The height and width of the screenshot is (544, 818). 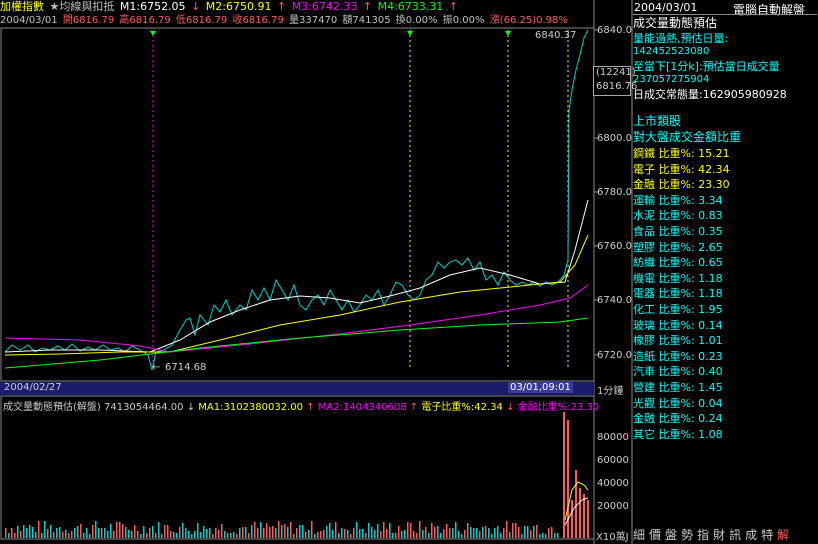 I want to click on sector-row: 化工 比重%: 1.95, so click(x=678, y=310).